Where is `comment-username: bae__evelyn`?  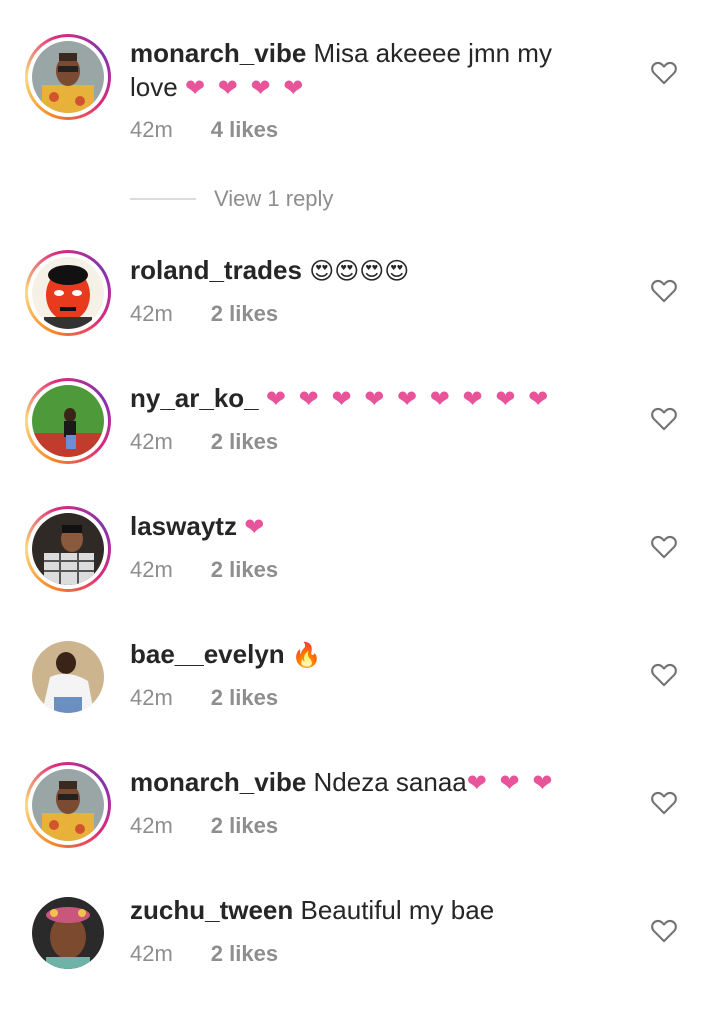 comment-username: bae__evelyn is located at coordinates (207, 654).